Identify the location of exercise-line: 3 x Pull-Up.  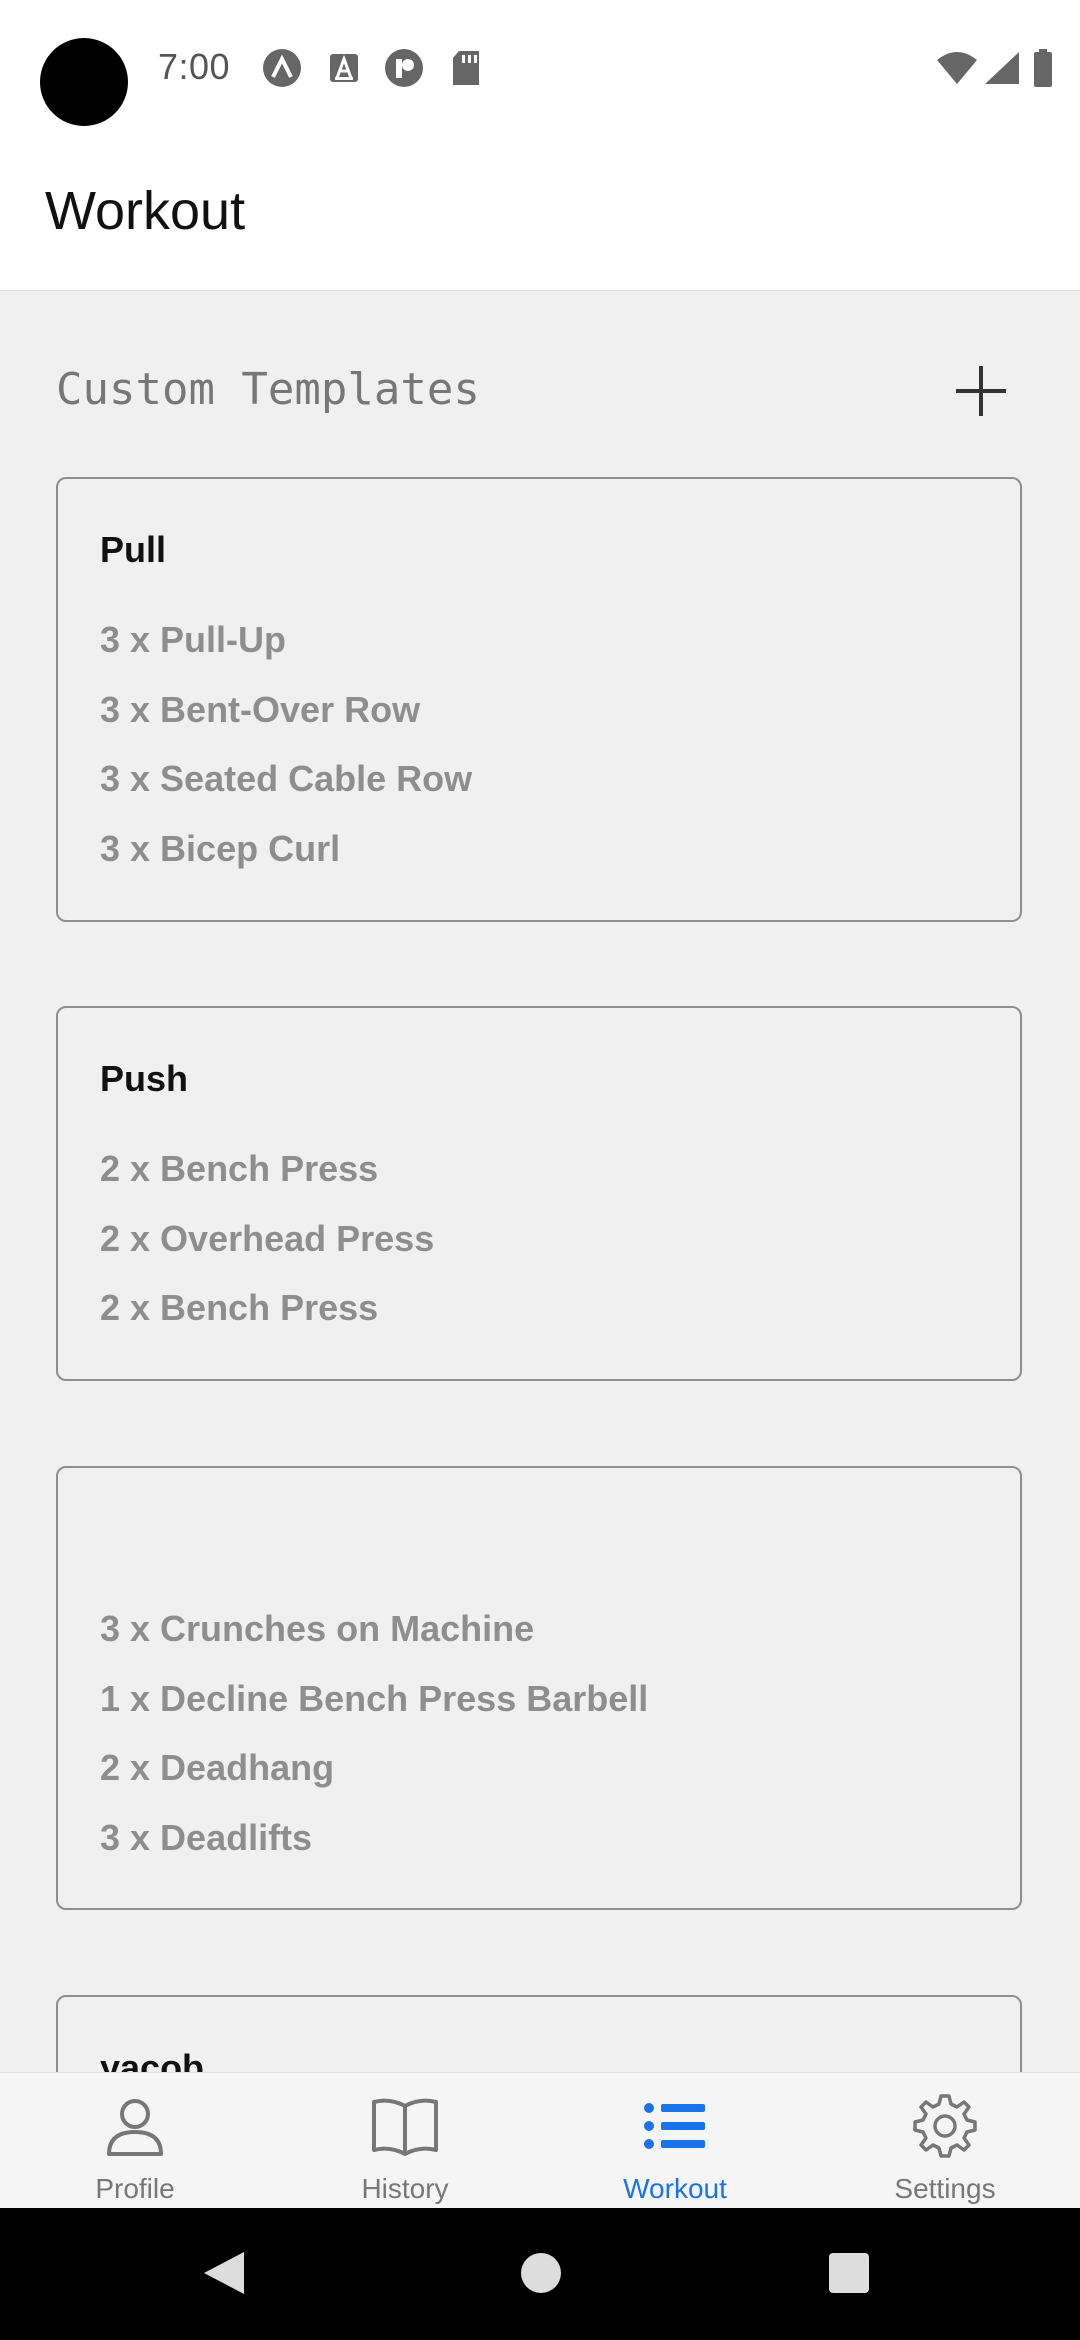
(193, 639).